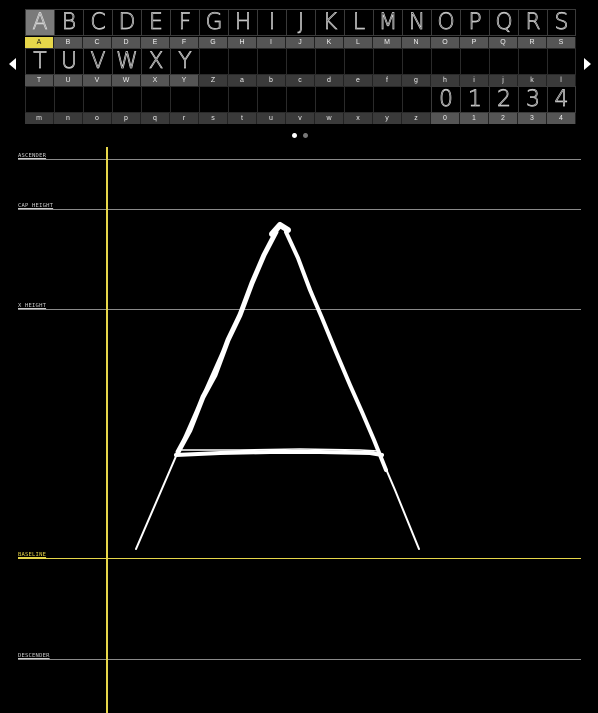  I want to click on glyph-label-r2-5: Y, so click(184, 80).